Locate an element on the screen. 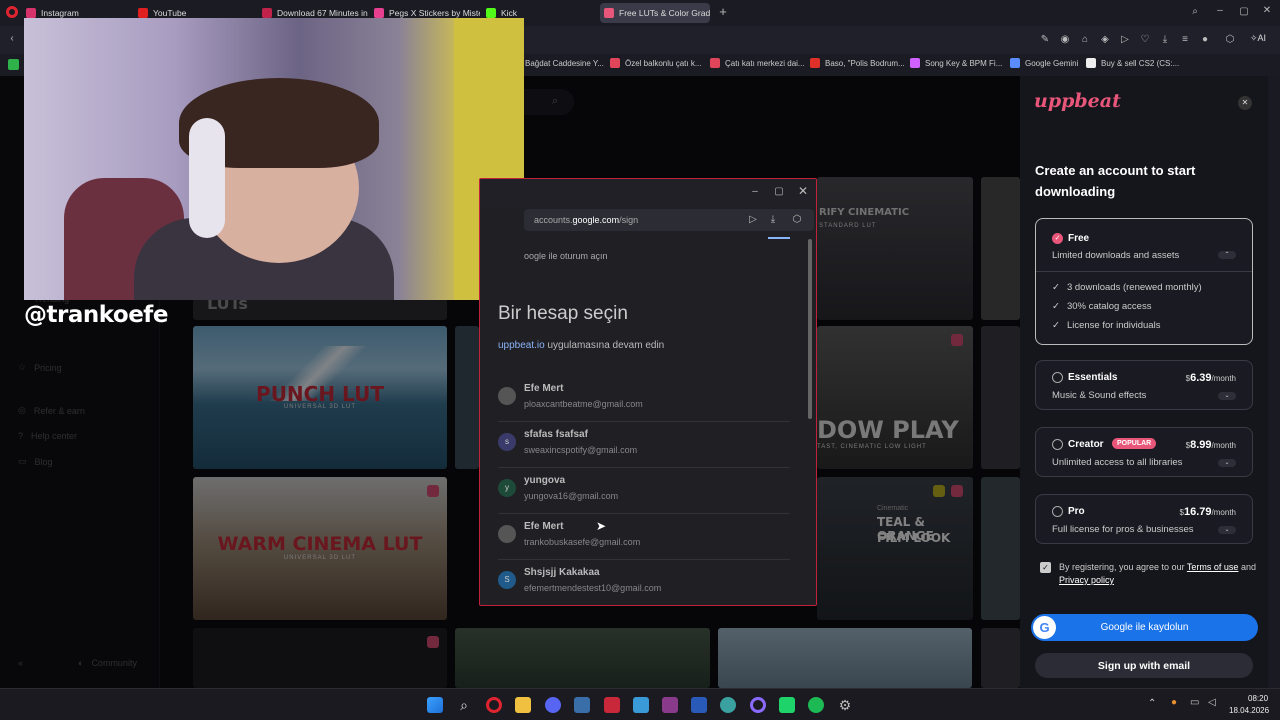  tray-chevron-icon: ⌃ is located at coordinates (1152, 703).